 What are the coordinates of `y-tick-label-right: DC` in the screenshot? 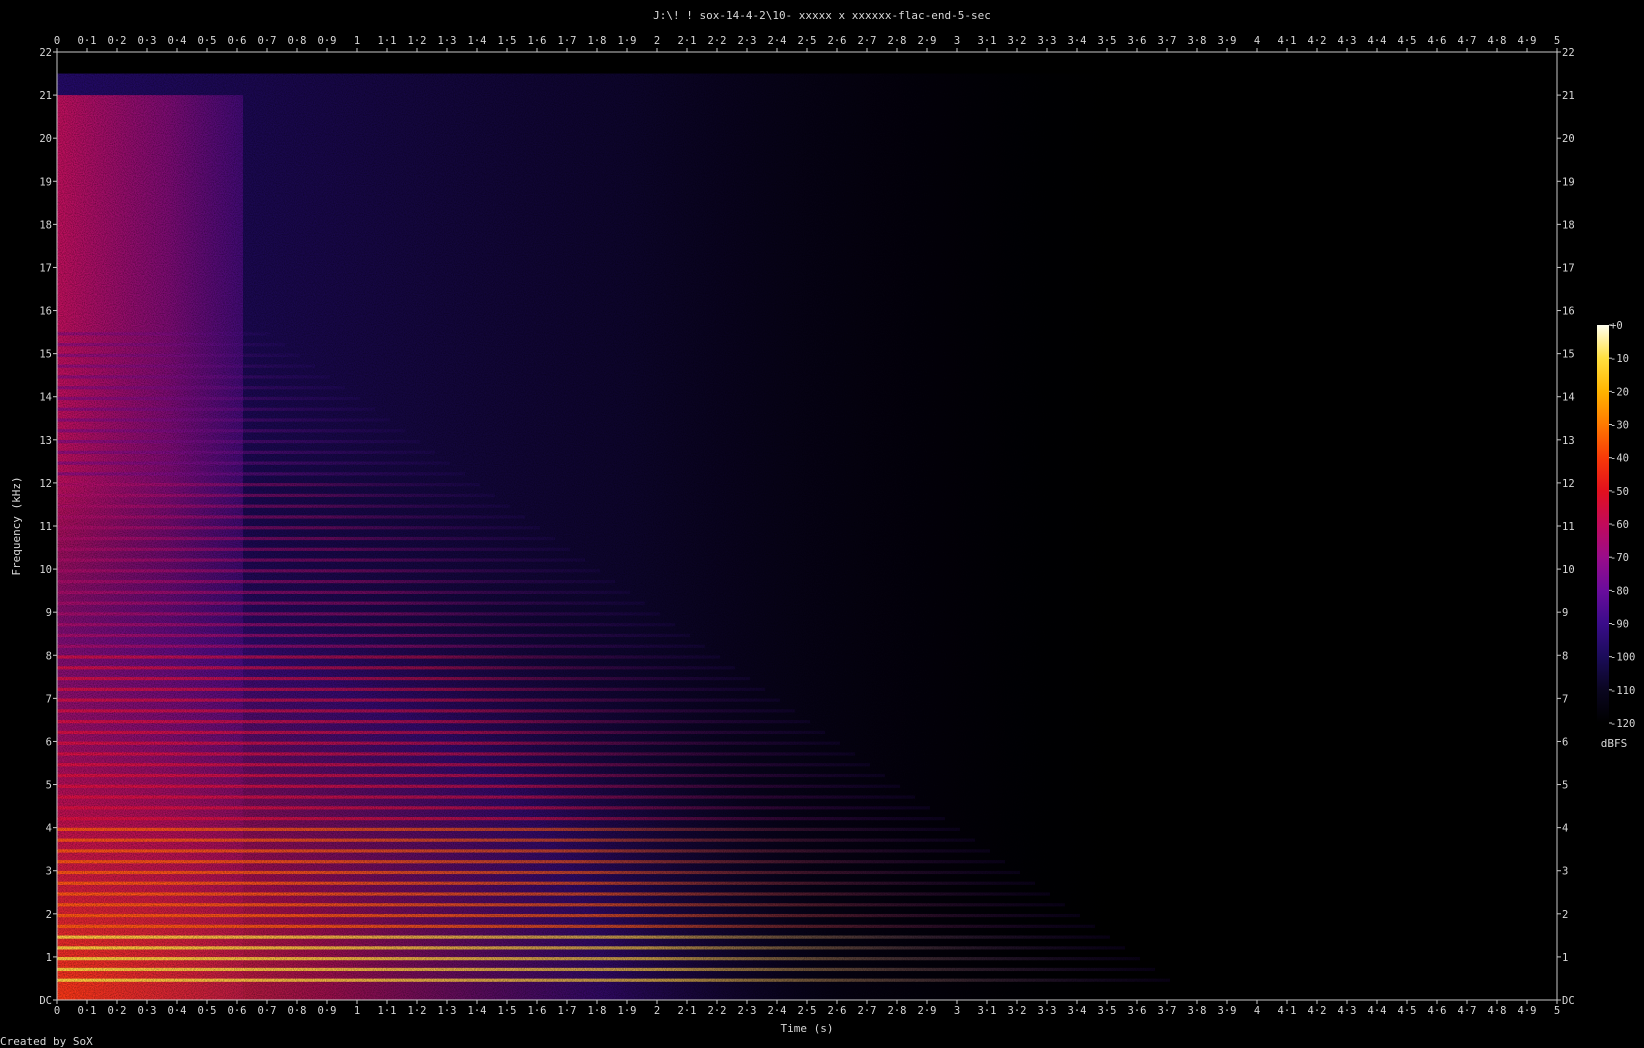 It's located at (1568, 1001).